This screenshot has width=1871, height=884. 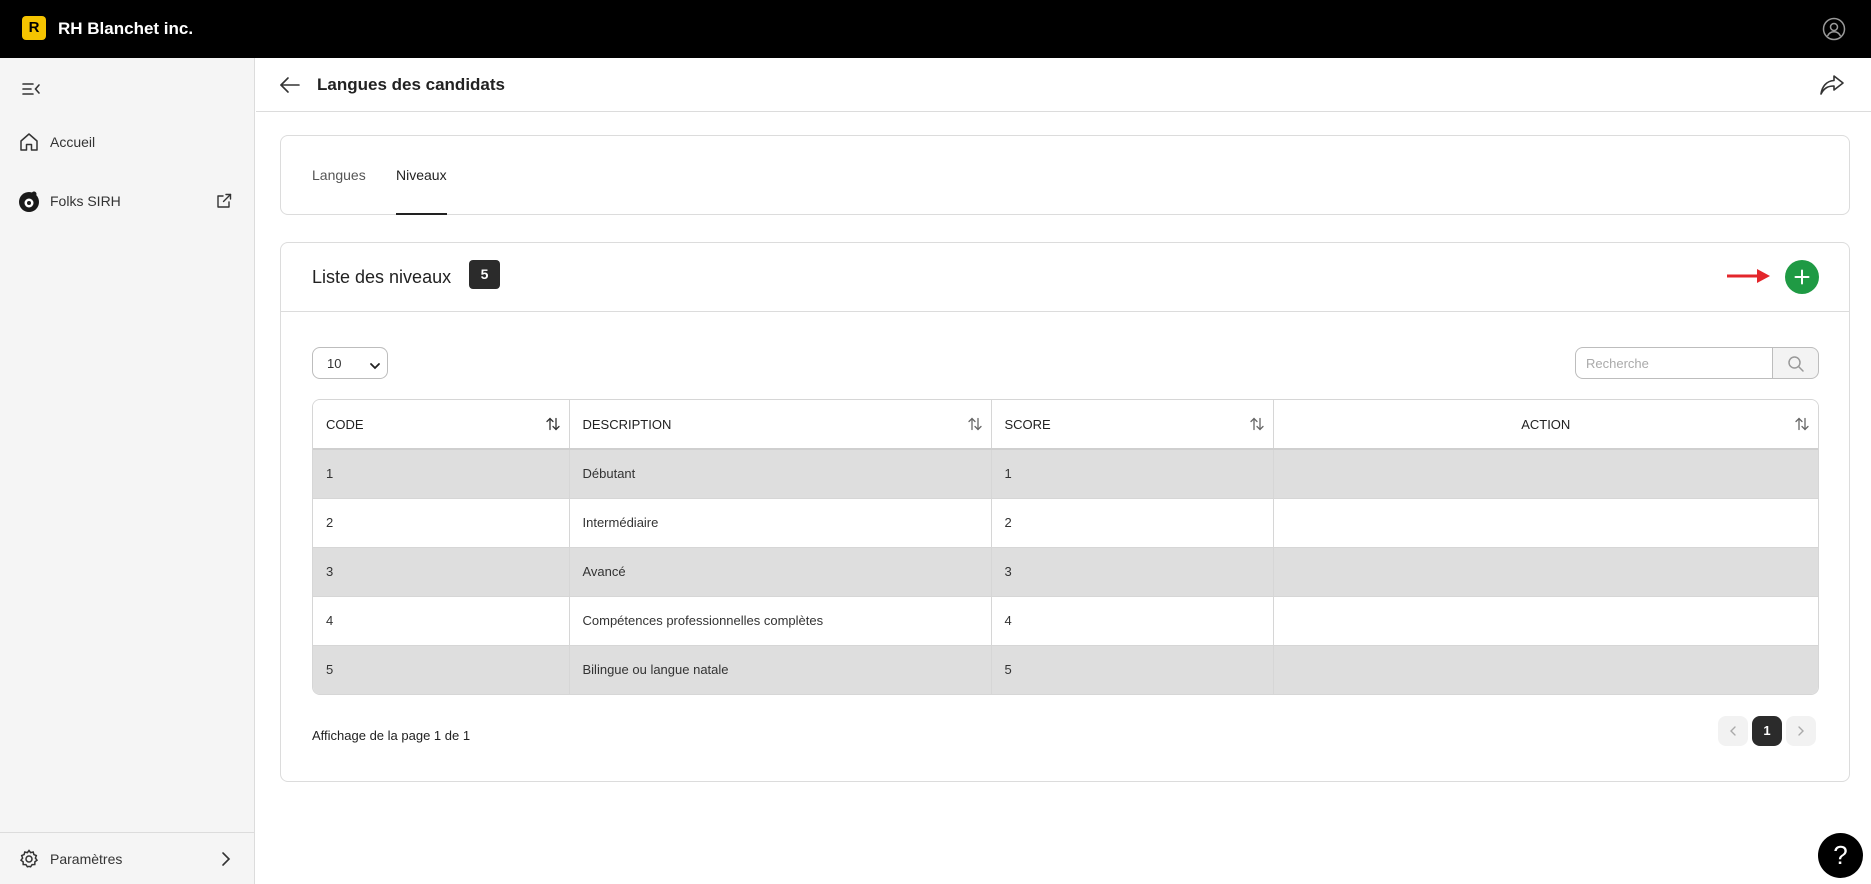 I want to click on table-row: 1 Débutant 1, so click(x=1065, y=474).